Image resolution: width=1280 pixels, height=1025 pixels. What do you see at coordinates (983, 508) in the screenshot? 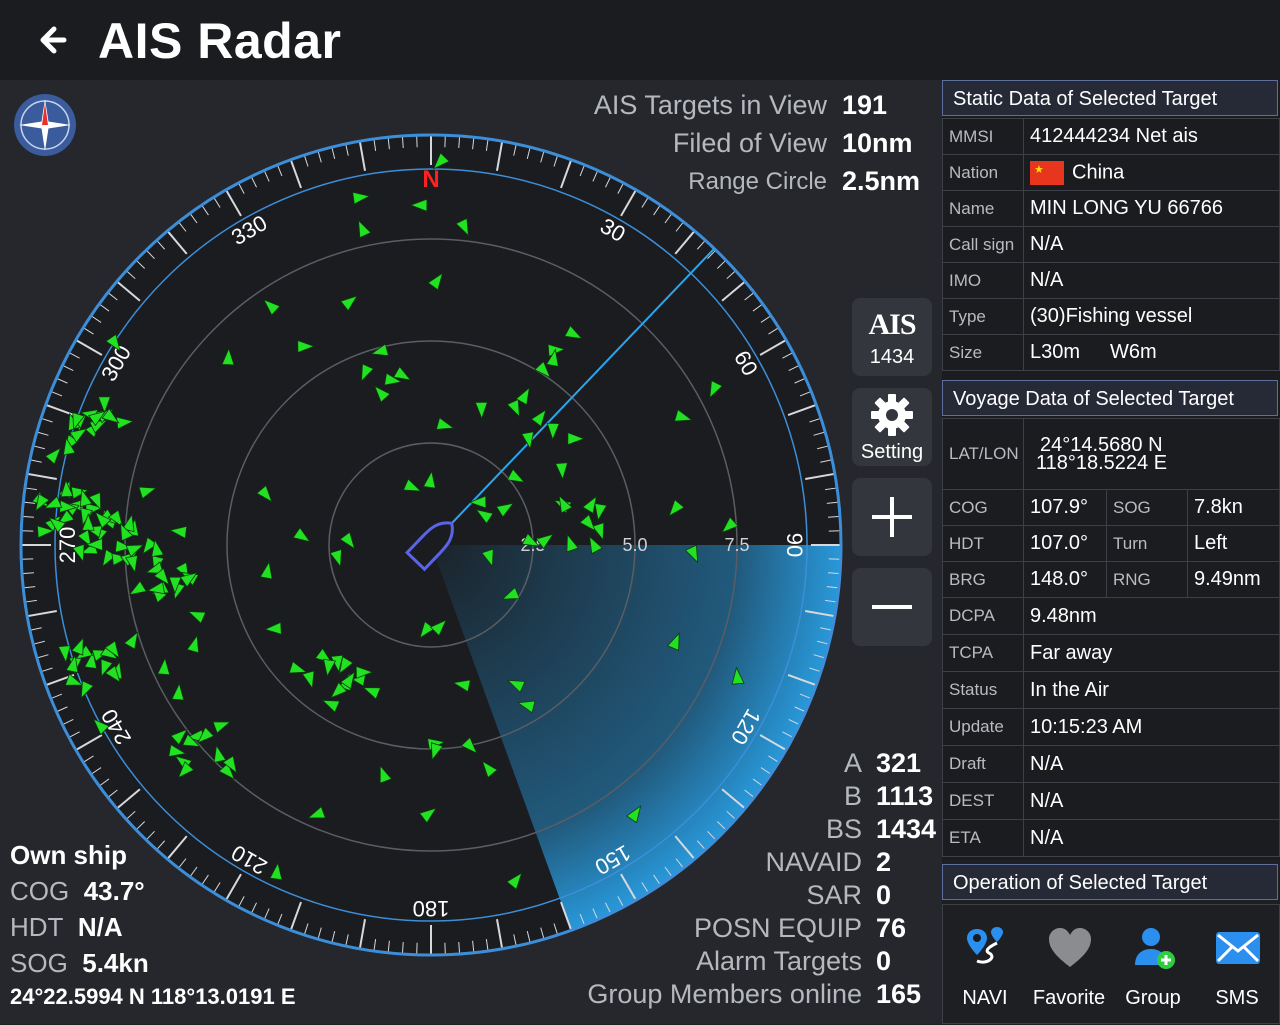
I see `cog-label: COG` at bounding box center [983, 508].